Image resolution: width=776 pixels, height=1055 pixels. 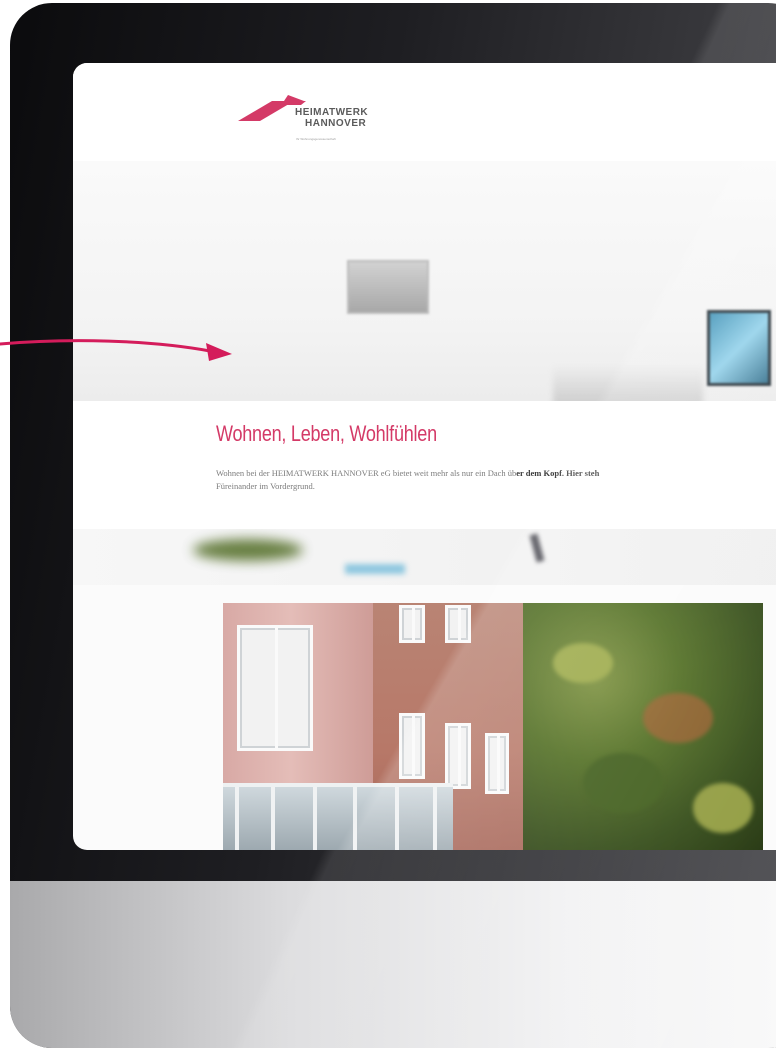 I want to click on hero-picture-frame-blue, so click(x=739, y=348).